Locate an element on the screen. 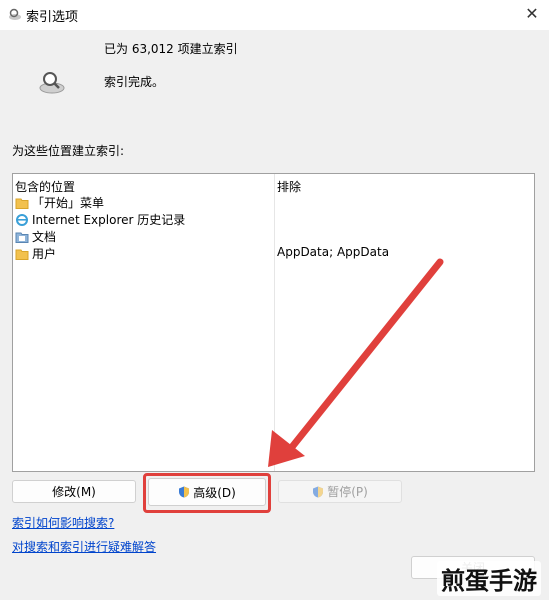 The width and height of the screenshot is (549, 600). internet-explorer-icon is located at coordinates (22, 219).